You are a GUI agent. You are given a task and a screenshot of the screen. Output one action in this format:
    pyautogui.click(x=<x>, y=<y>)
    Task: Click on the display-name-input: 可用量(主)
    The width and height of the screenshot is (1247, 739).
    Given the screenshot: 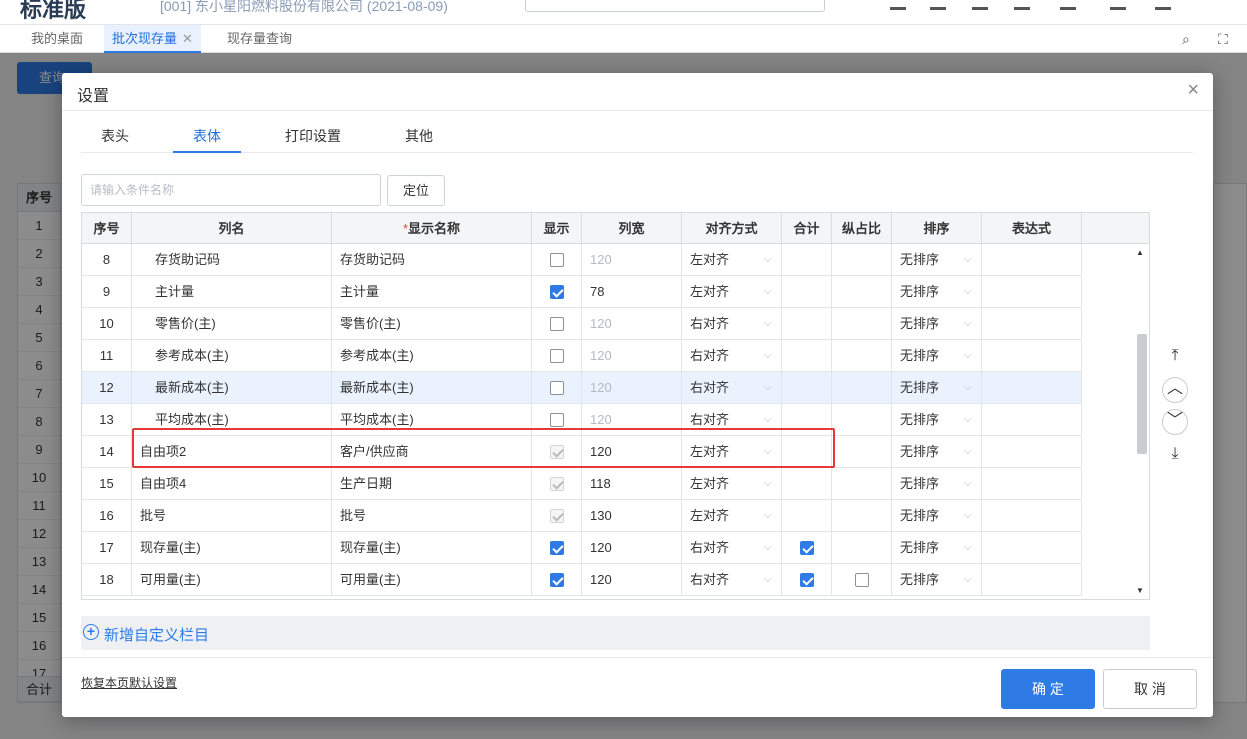 What is the action you would take?
    pyautogui.click(x=370, y=579)
    